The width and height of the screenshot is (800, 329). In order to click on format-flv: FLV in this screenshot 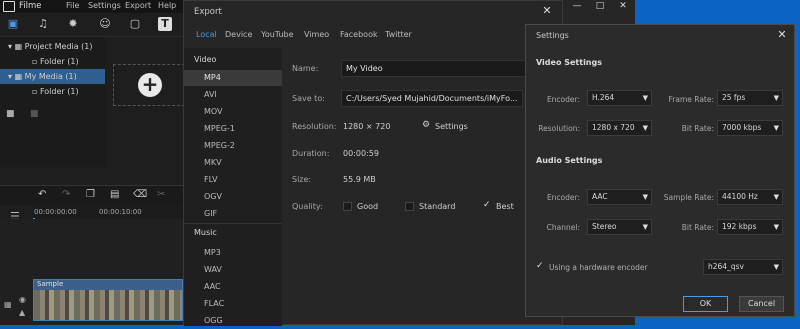, I will do `click(233, 180)`.